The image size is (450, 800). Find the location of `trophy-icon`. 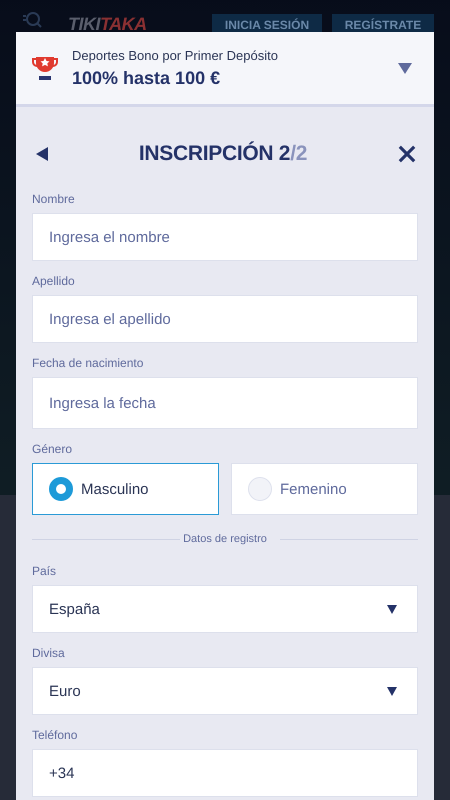

trophy-icon is located at coordinates (45, 68).